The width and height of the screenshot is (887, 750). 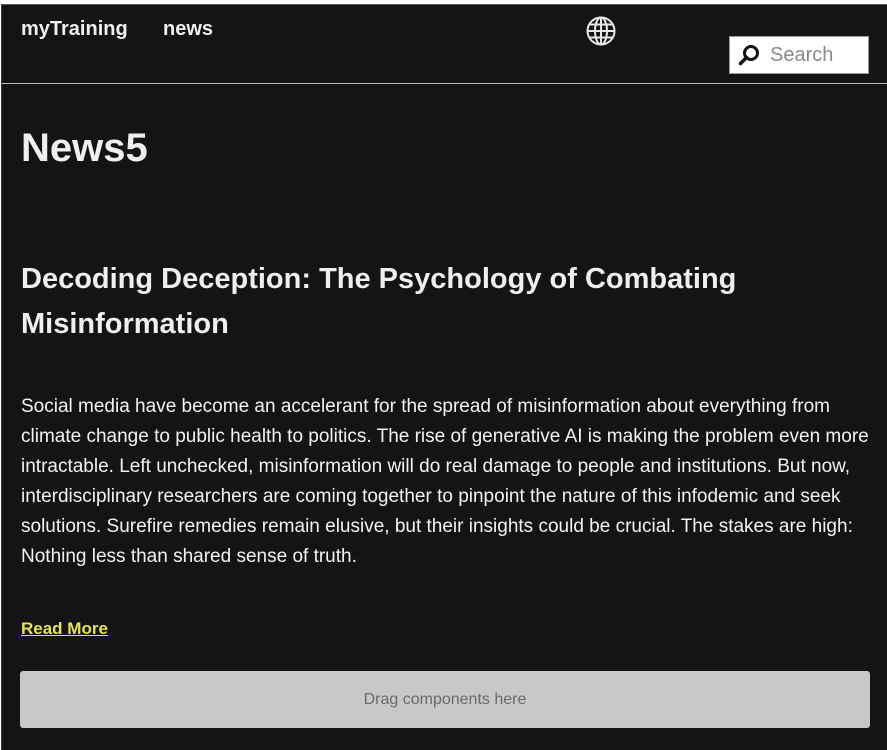 I want to click on top-navigation-bar: myTraining news, so click(x=444, y=44).